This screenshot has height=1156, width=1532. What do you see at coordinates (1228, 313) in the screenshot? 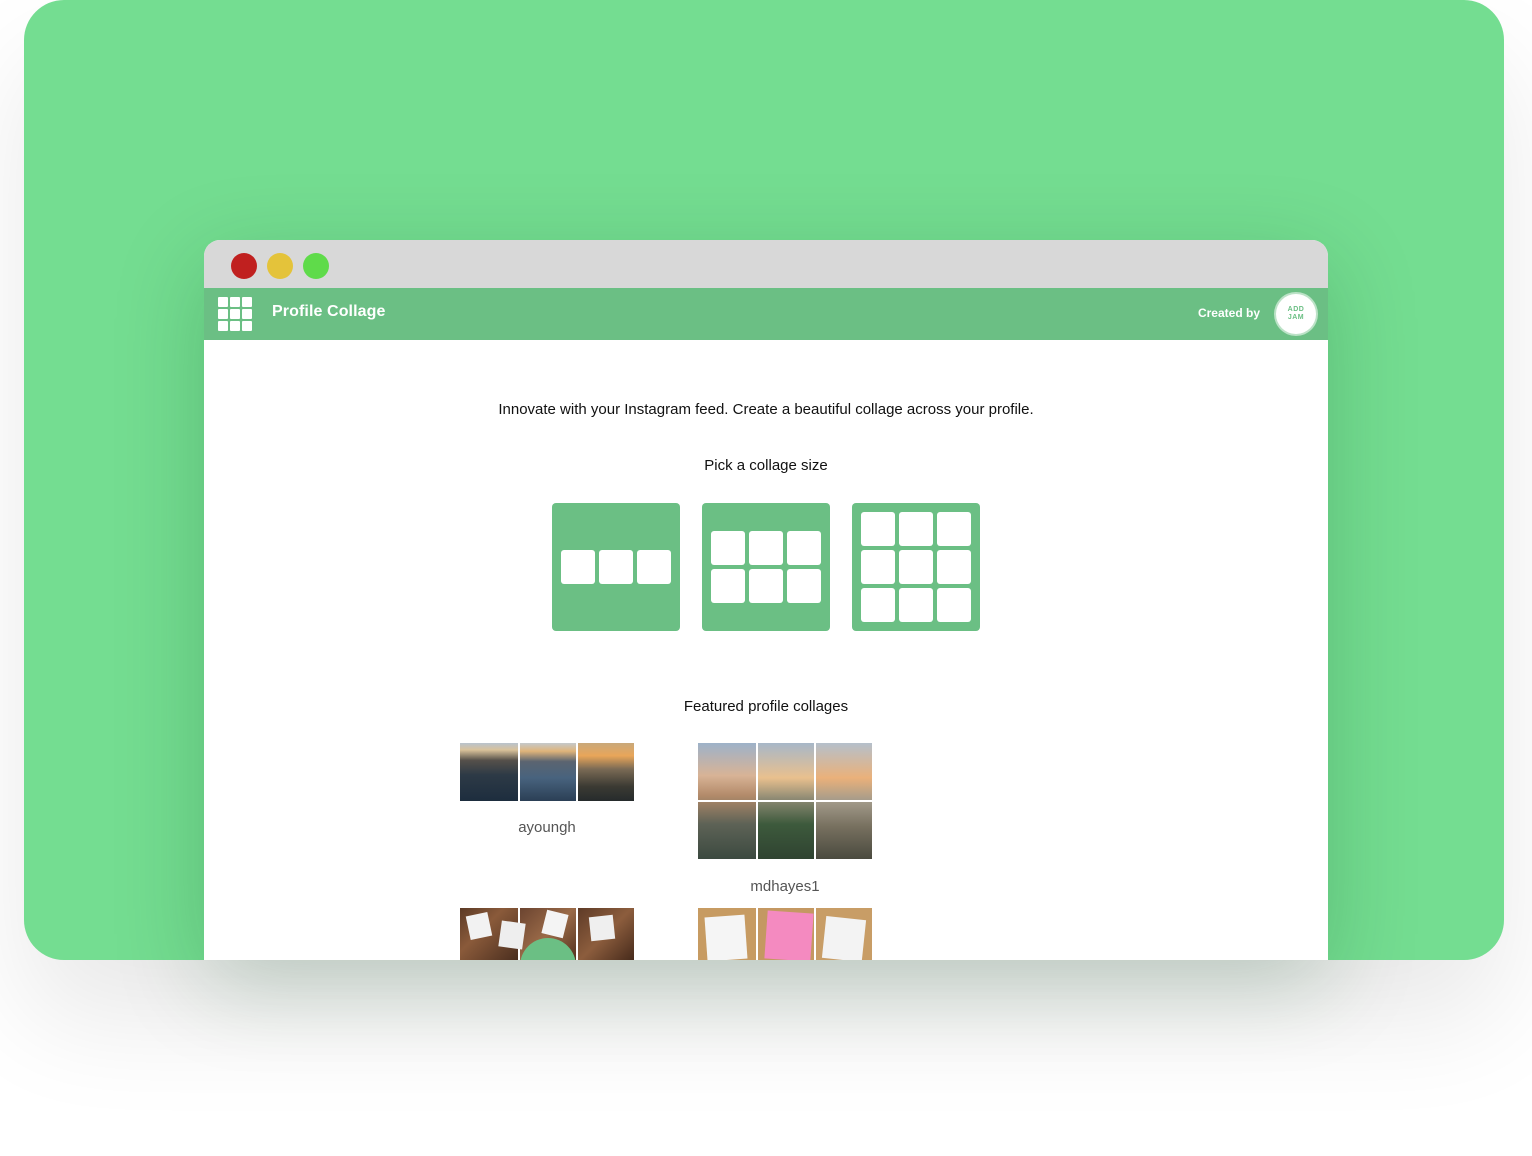
I see `created-by-label: Created by` at bounding box center [1228, 313].